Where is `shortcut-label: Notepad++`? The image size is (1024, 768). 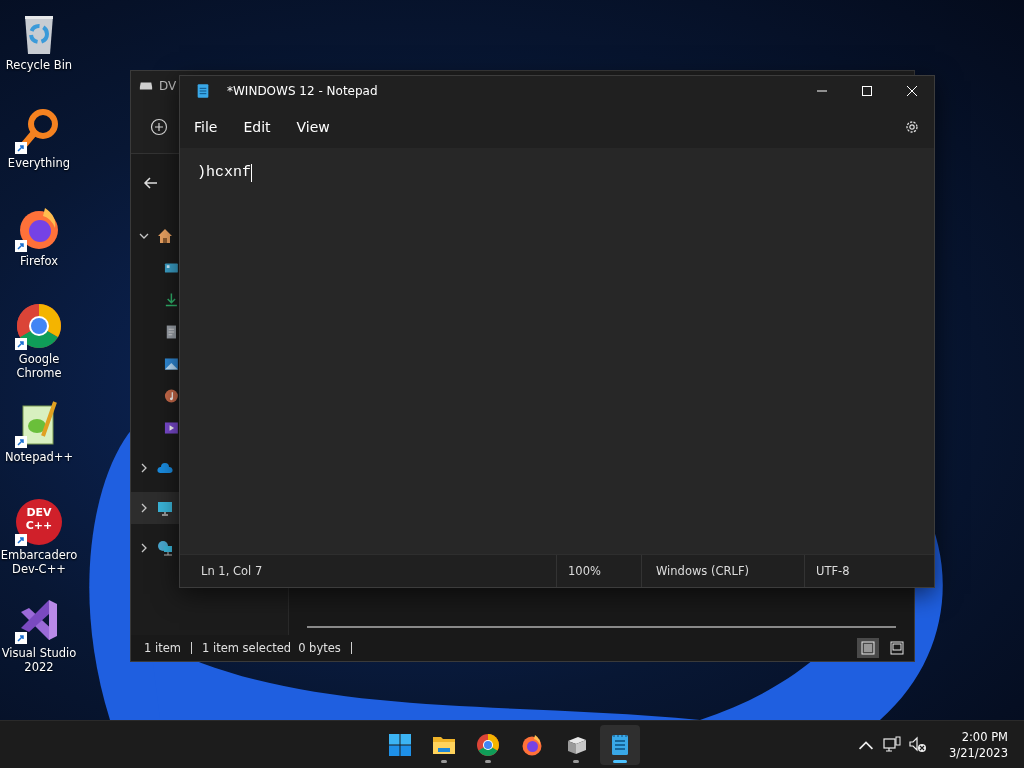
shortcut-label: Notepad++ is located at coordinates (39, 457).